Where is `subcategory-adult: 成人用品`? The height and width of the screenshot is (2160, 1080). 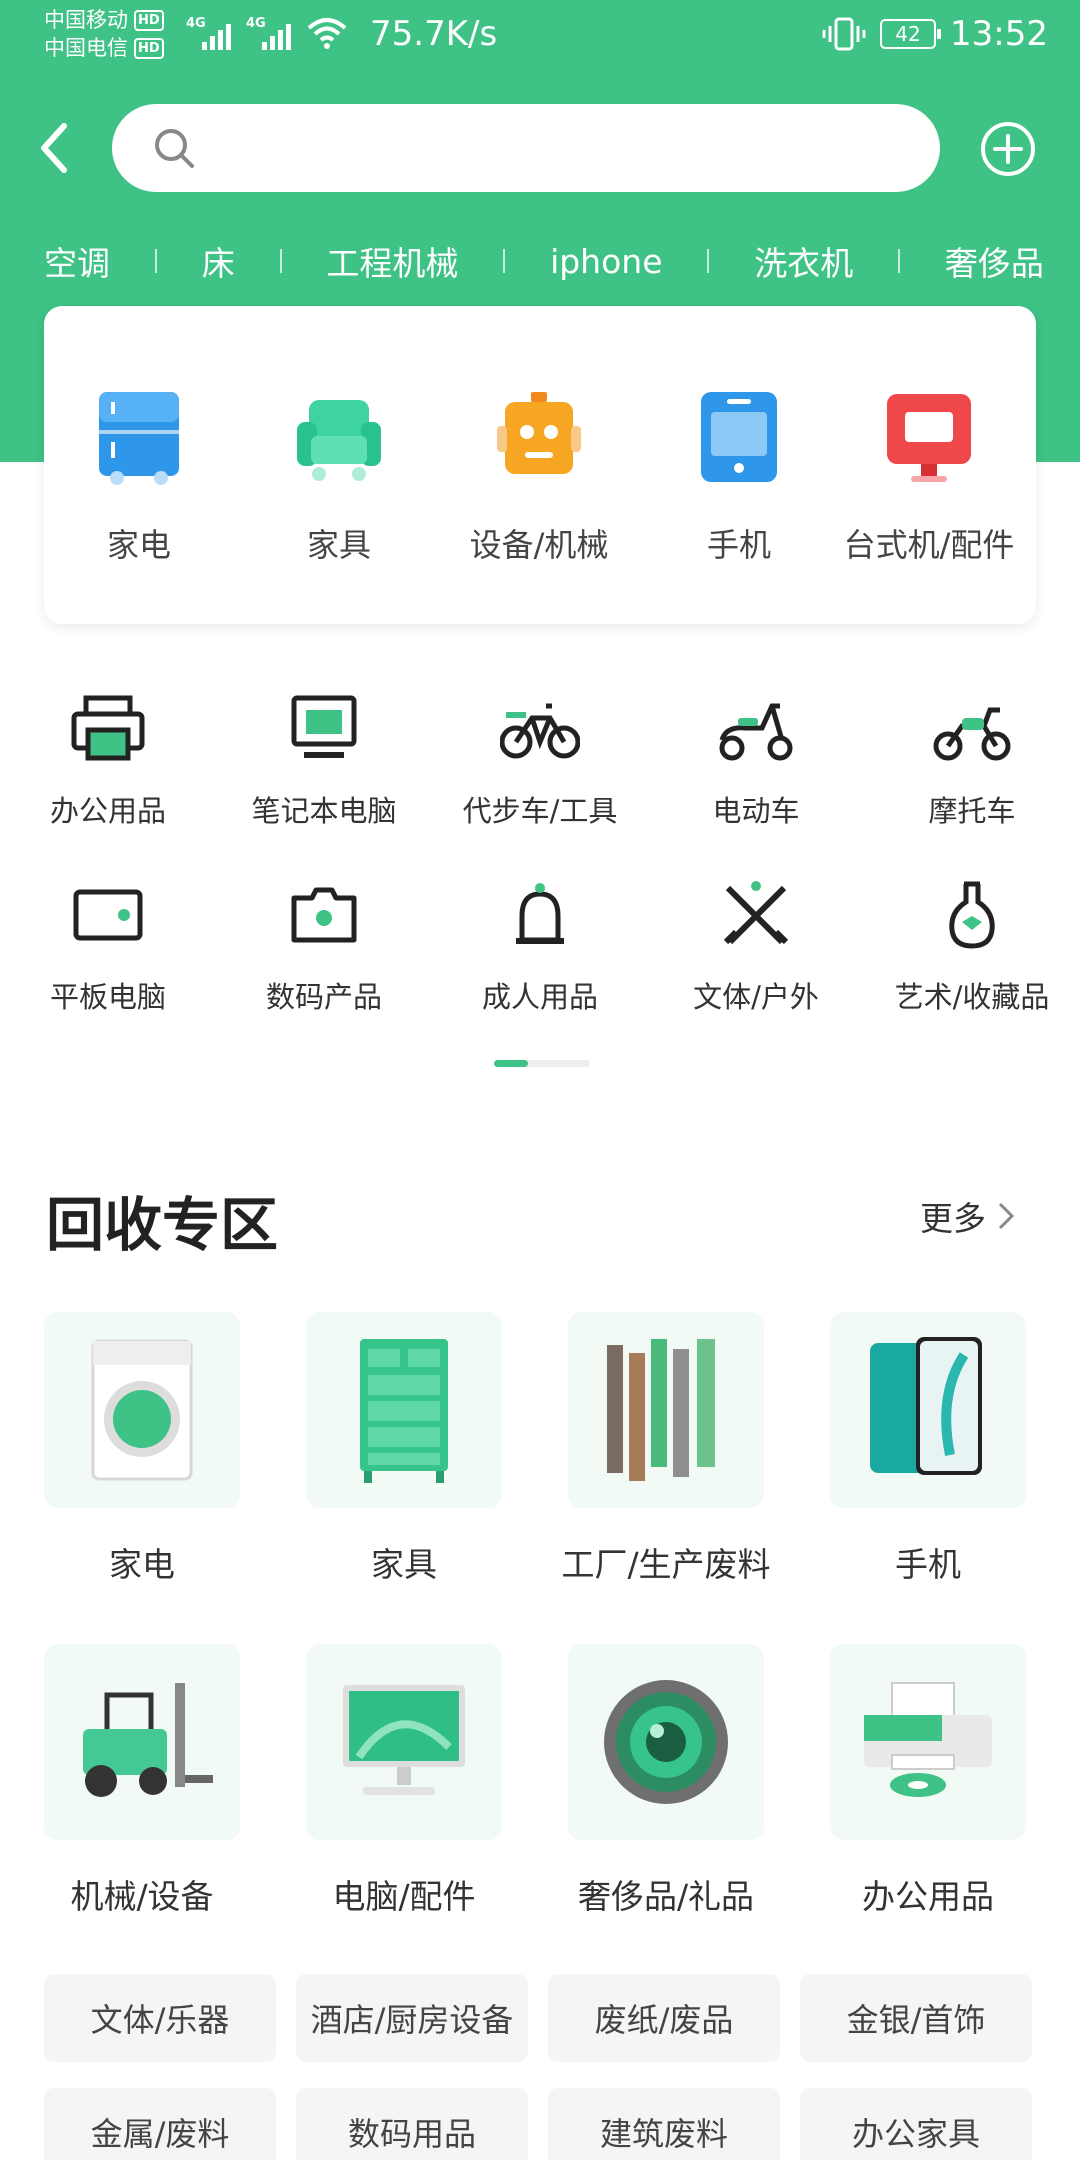 subcategory-adult: 成人用品 is located at coordinates (540, 946).